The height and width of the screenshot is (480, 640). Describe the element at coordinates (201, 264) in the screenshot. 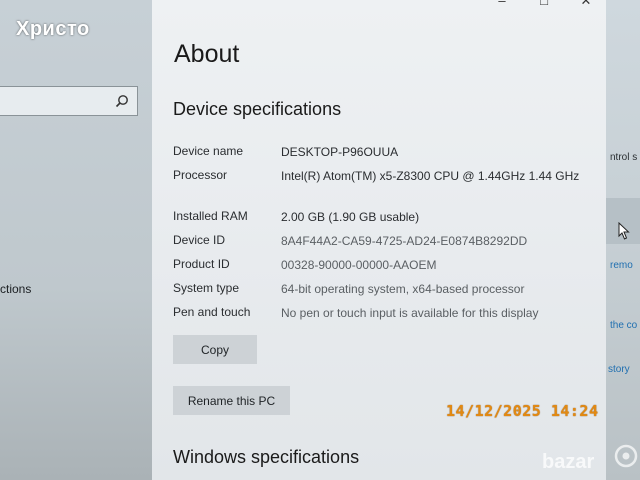

I see `spec-label: Product ID` at that location.